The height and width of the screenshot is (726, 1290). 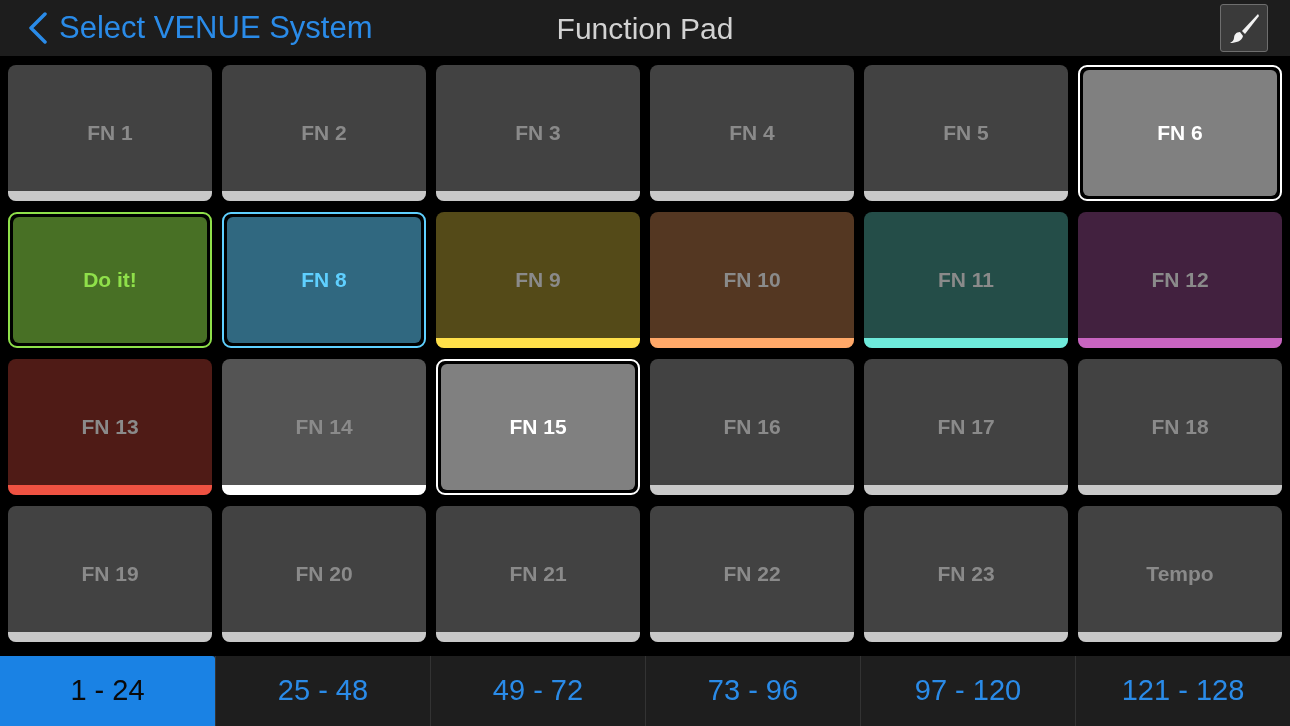 What do you see at coordinates (1180, 574) in the screenshot?
I see `function-pad: Tempo` at bounding box center [1180, 574].